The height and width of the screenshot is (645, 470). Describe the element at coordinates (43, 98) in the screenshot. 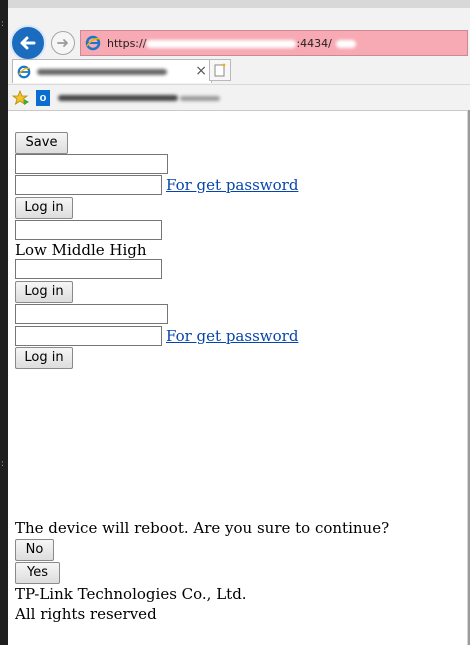

I see `outlook-icon: o` at that location.